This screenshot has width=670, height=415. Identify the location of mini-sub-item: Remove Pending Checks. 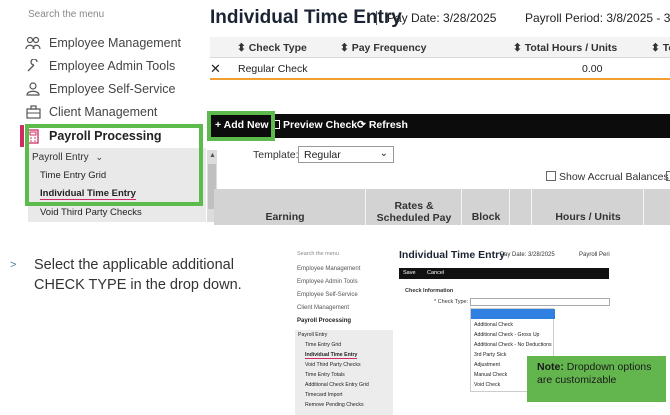
(334, 405).